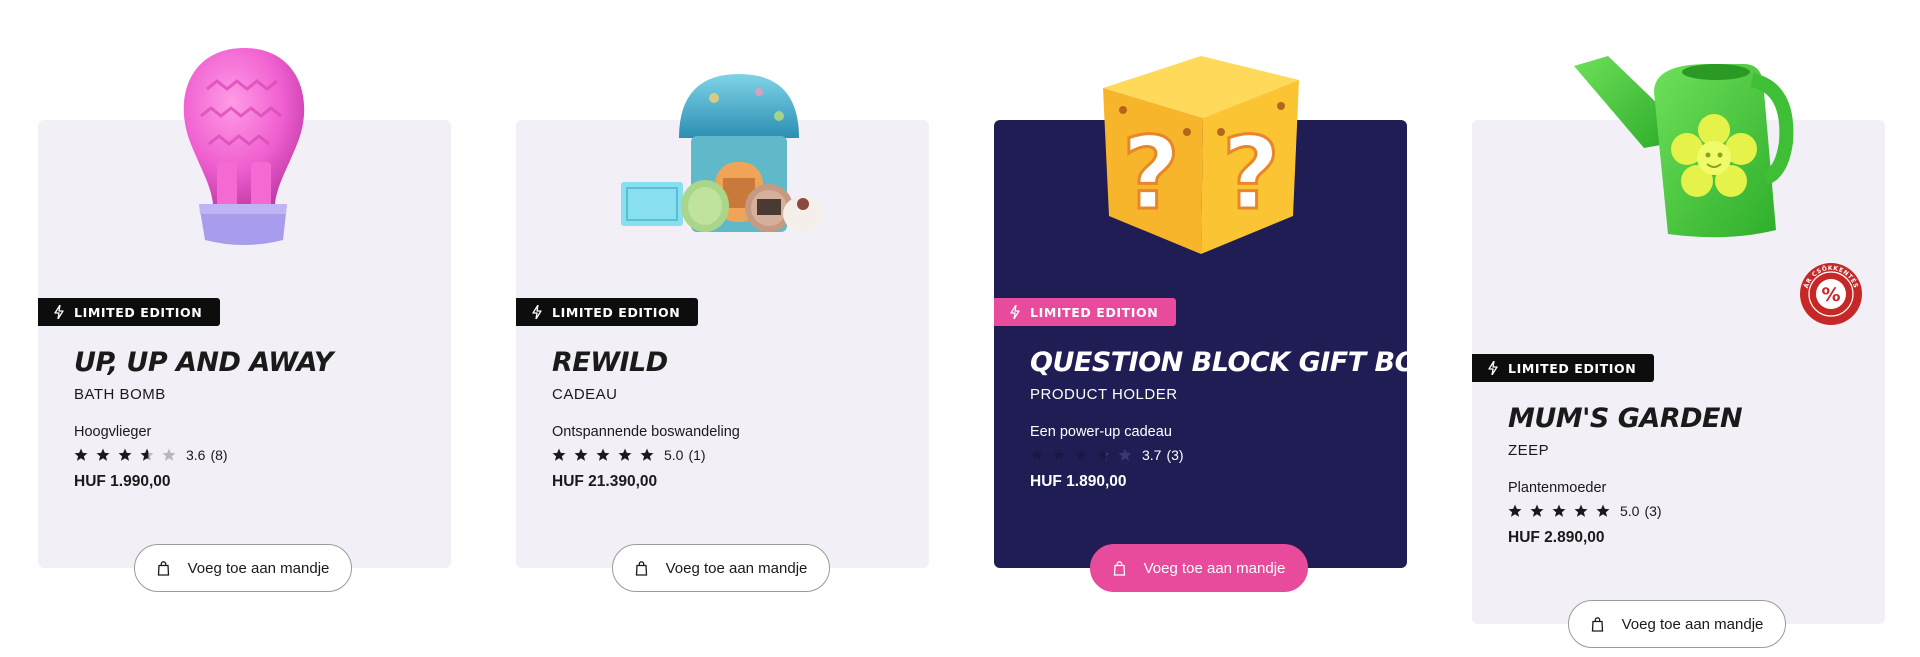 The image size is (1920, 657). Describe the element at coordinates (1625, 418) in the screenshot. I see `product-title: MUM'S GARDEN` at that location.